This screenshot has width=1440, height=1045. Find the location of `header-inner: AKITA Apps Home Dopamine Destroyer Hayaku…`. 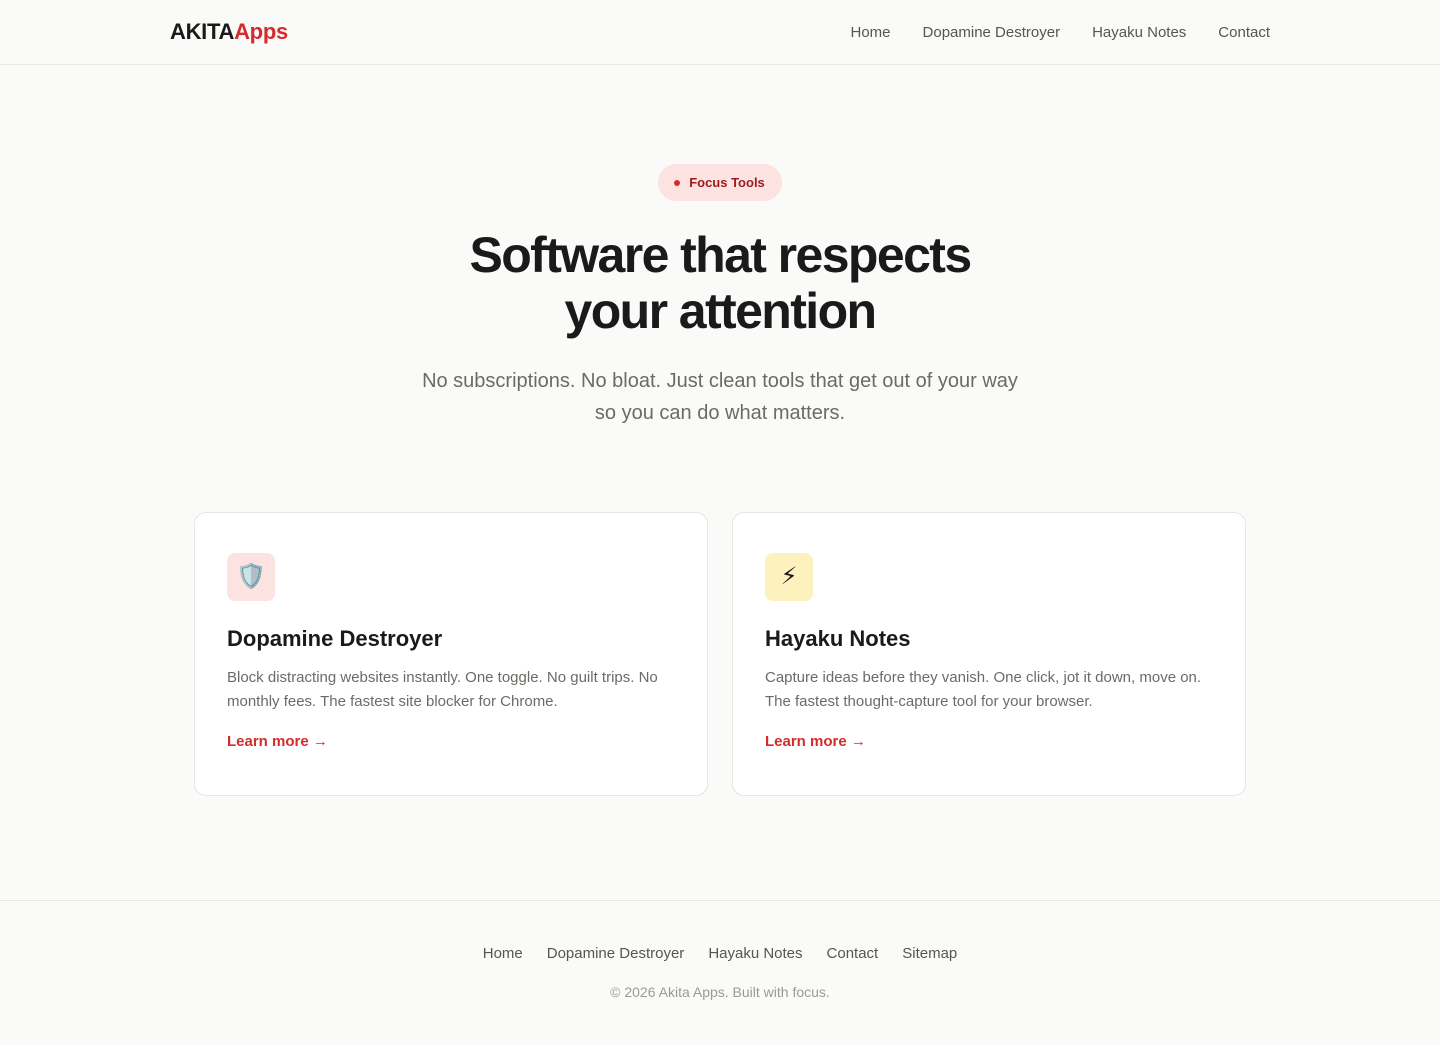

header-inner: AKITA Apps Home Dopamine Destroyer Hayaku… is located at coordinates (720, 32).